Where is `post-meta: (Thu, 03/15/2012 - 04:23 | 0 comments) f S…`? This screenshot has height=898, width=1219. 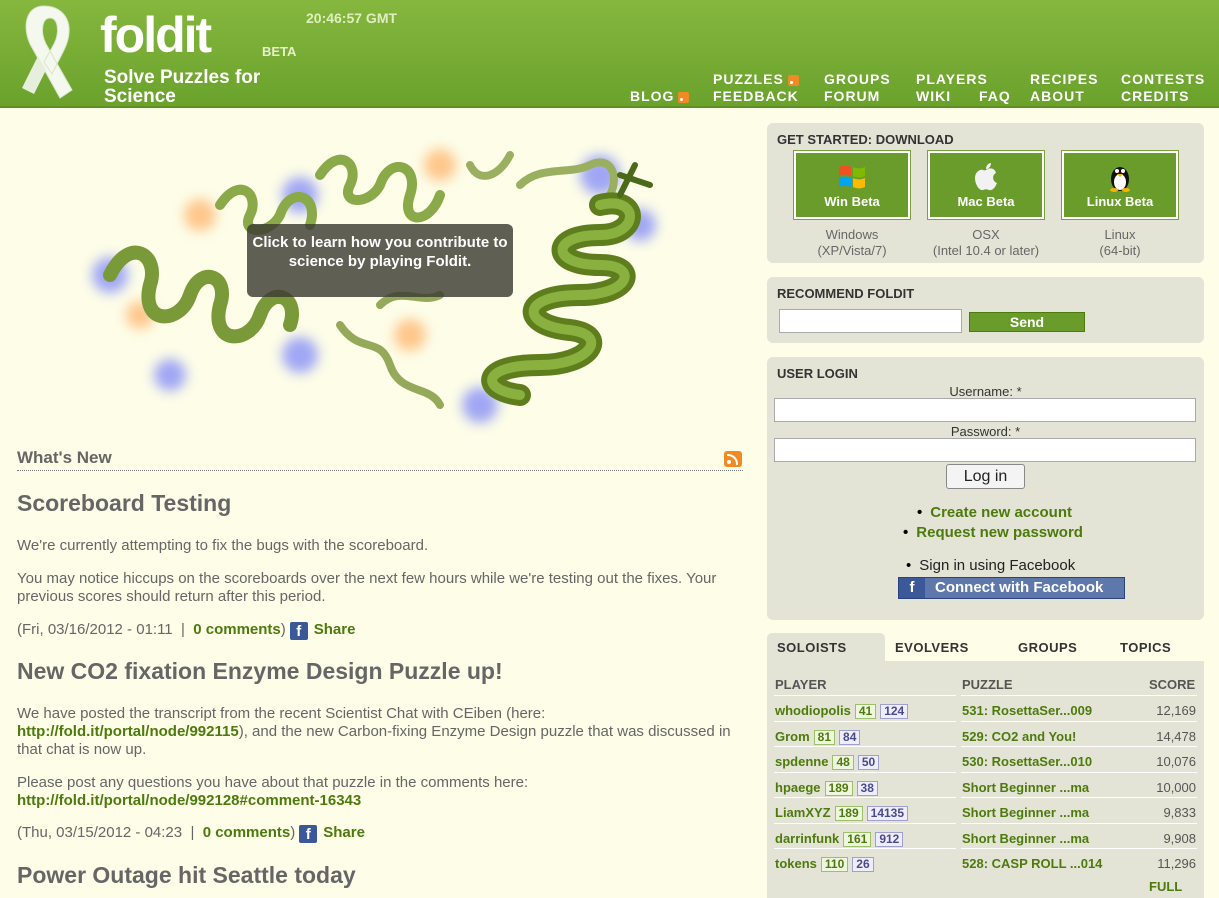
post-meta: (Thu, 03/15/2012 - 04:23 | 0 comments) f S… is located at coordinates (191, 833).